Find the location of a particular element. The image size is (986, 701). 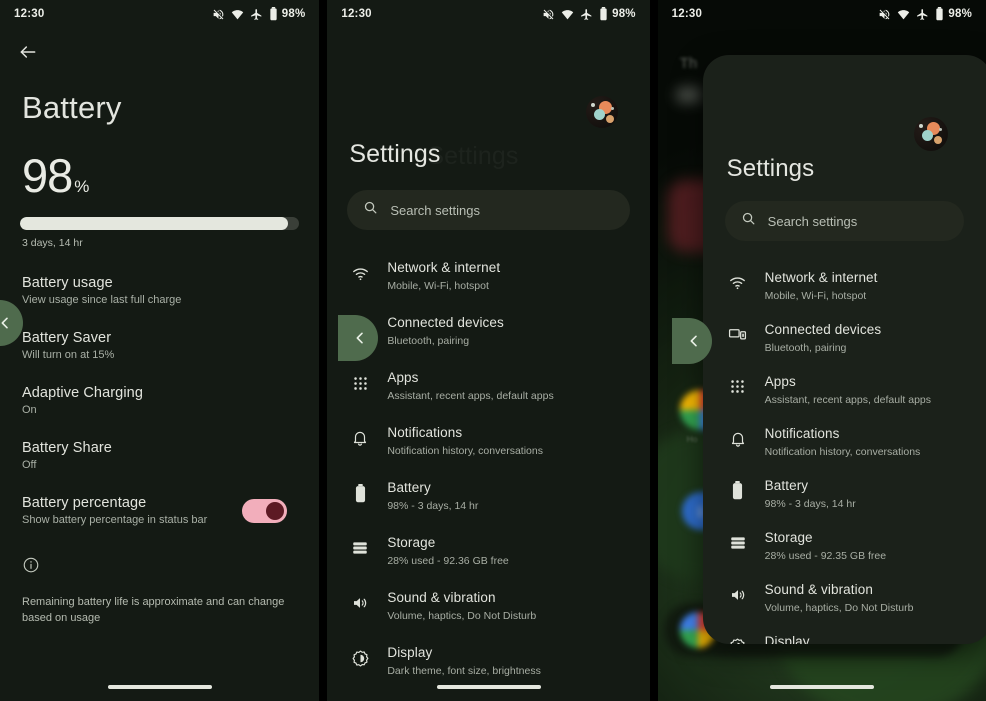

list-item-title: Battery Saver is located at coordinates (67, 338).